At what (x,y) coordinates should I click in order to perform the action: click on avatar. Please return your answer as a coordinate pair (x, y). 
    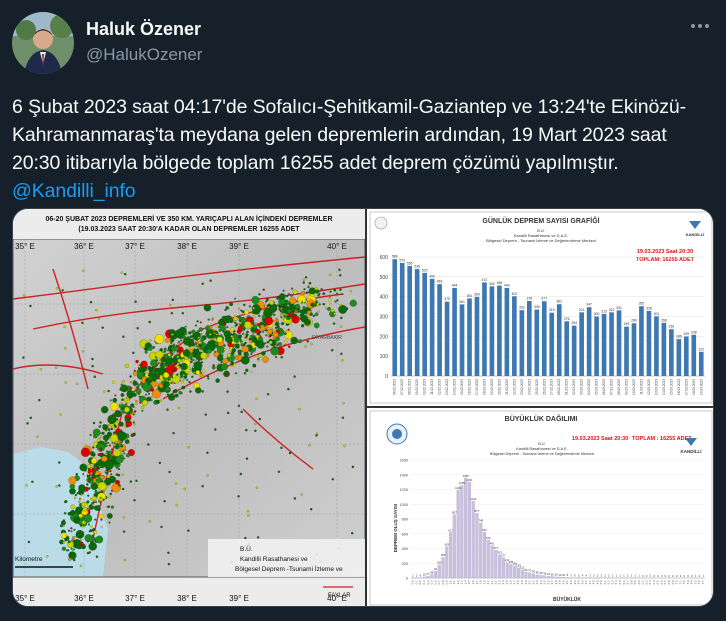
    Looking at the image, I should click on (43, 43).